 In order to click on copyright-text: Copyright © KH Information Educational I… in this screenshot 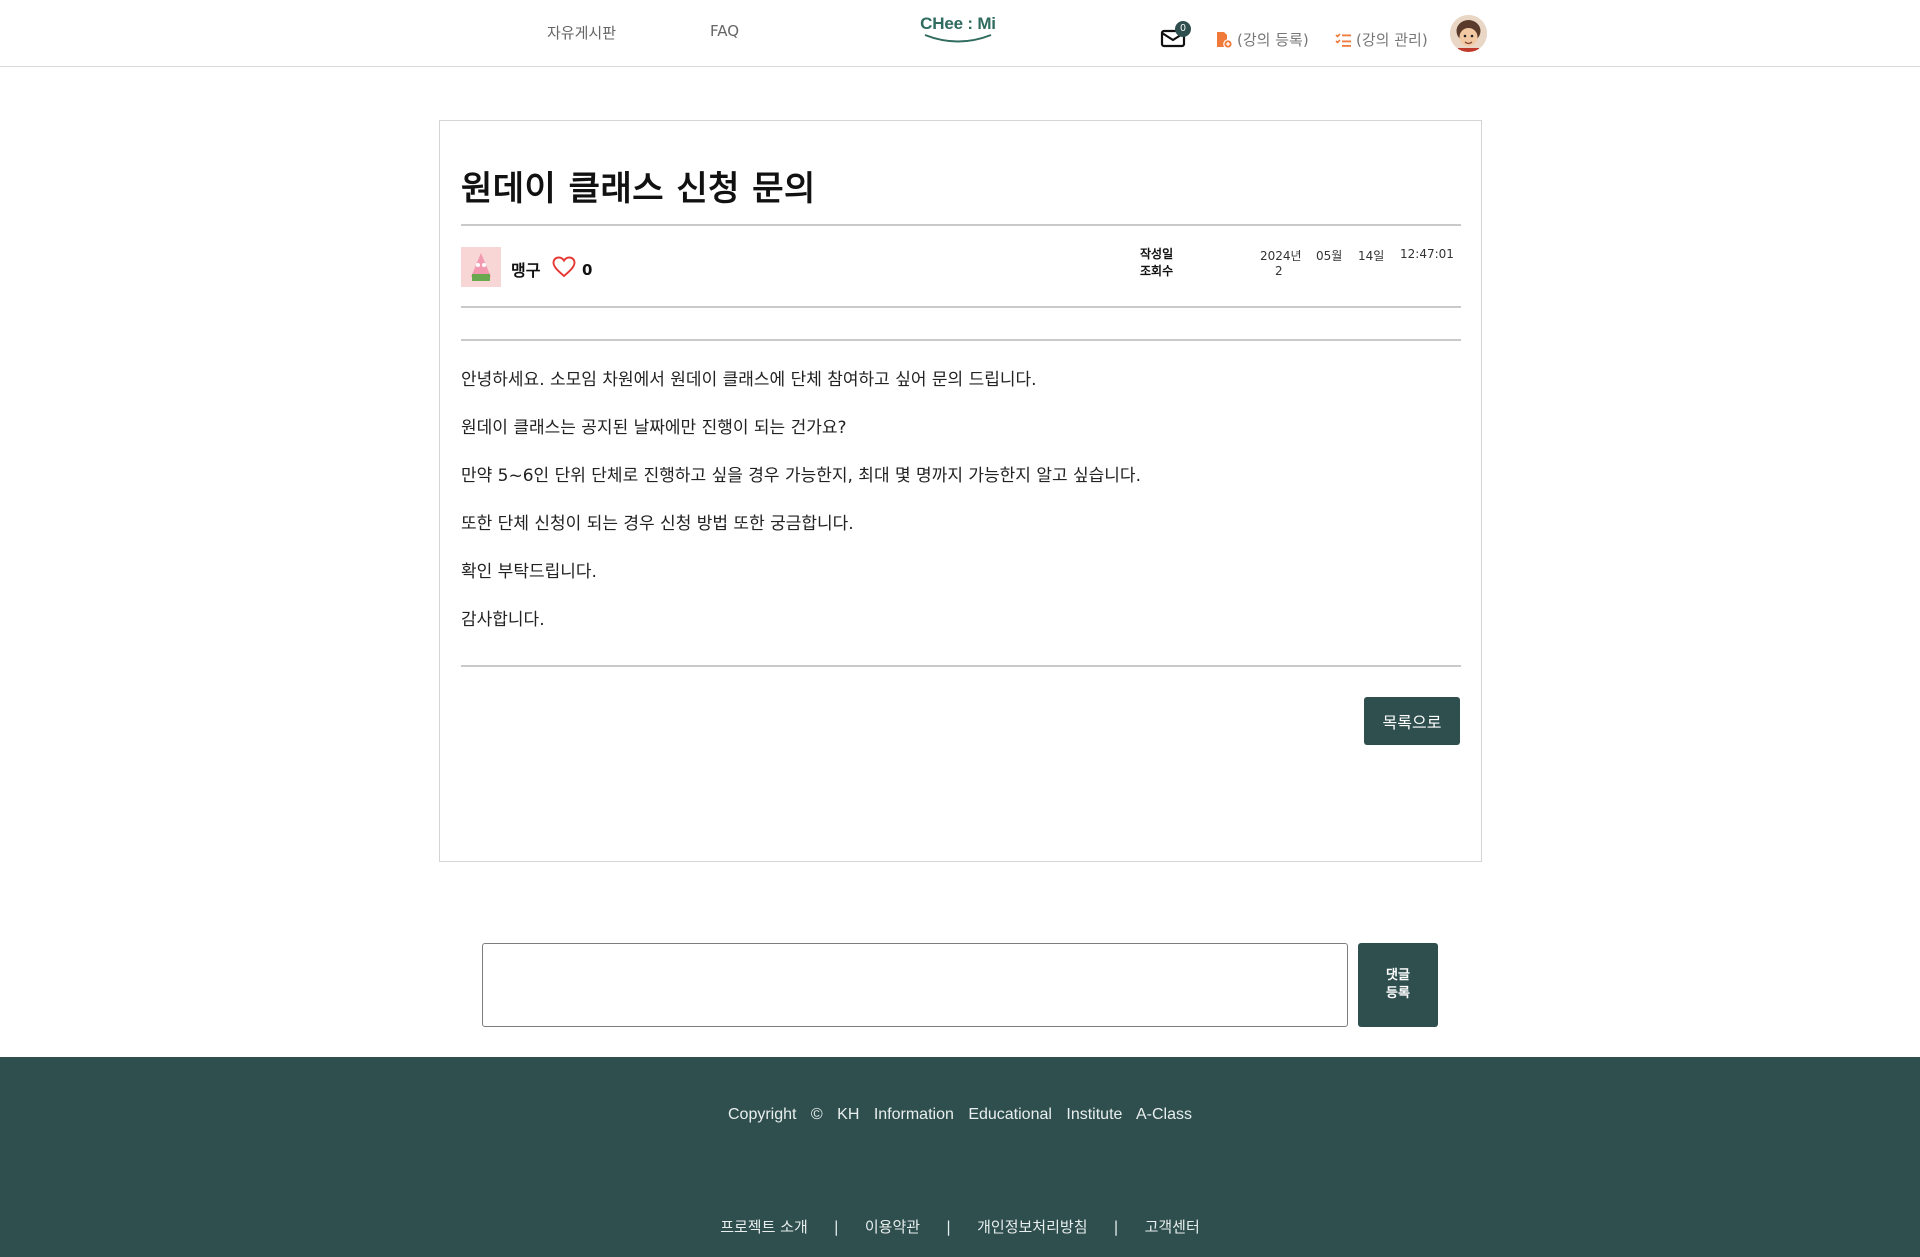, I will do `click(960, 1114)`.